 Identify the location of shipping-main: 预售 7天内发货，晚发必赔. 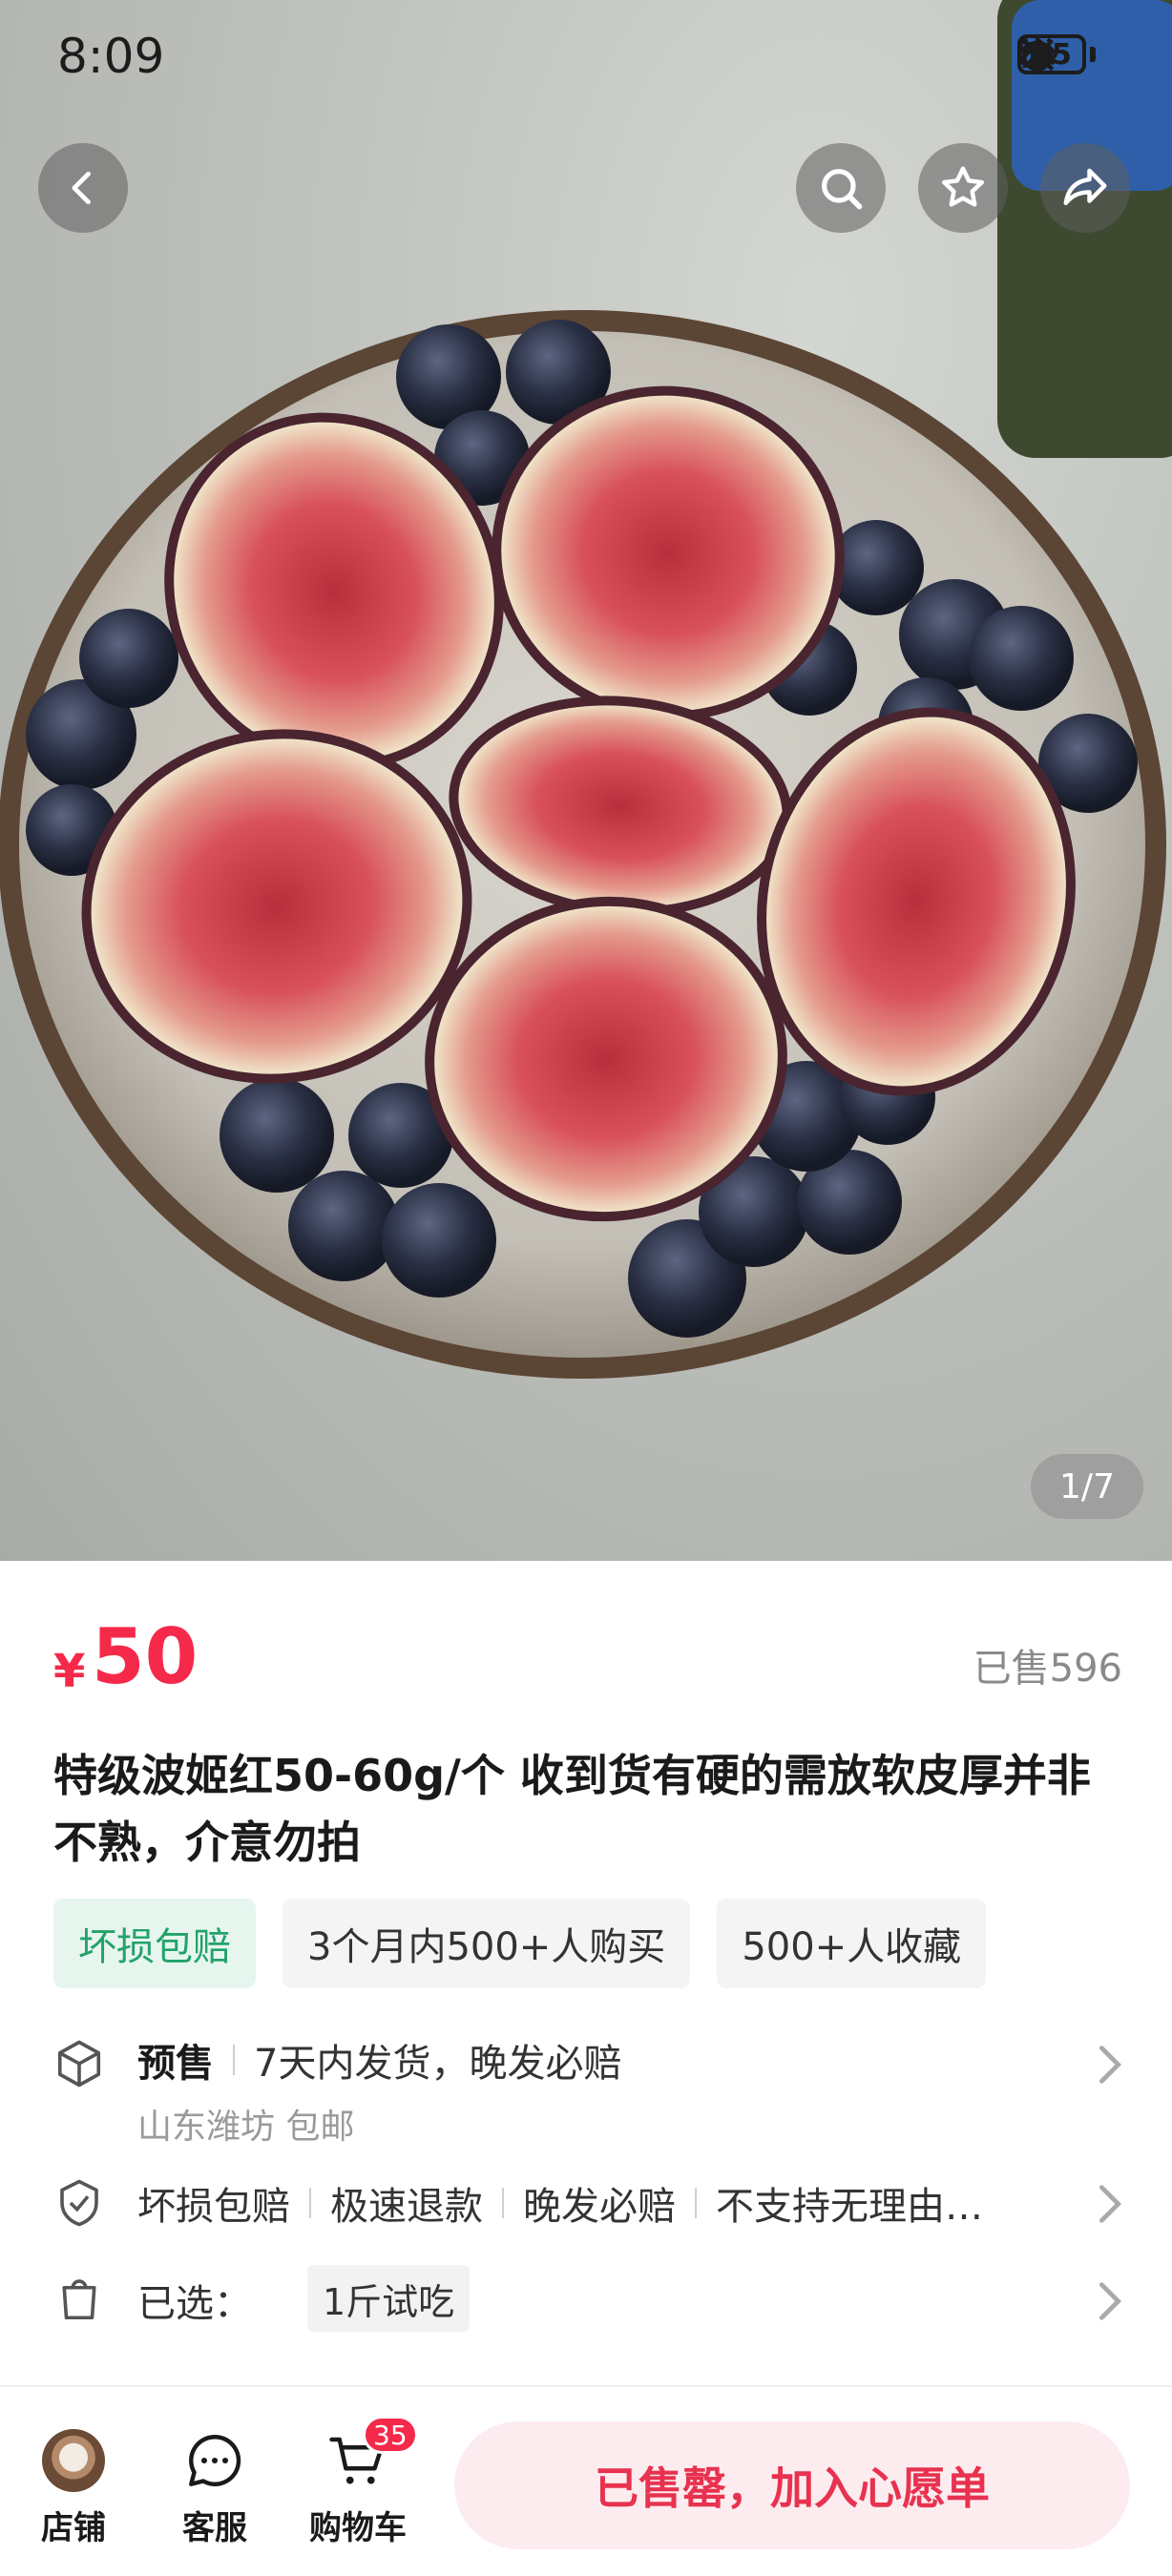
(379, 2060).